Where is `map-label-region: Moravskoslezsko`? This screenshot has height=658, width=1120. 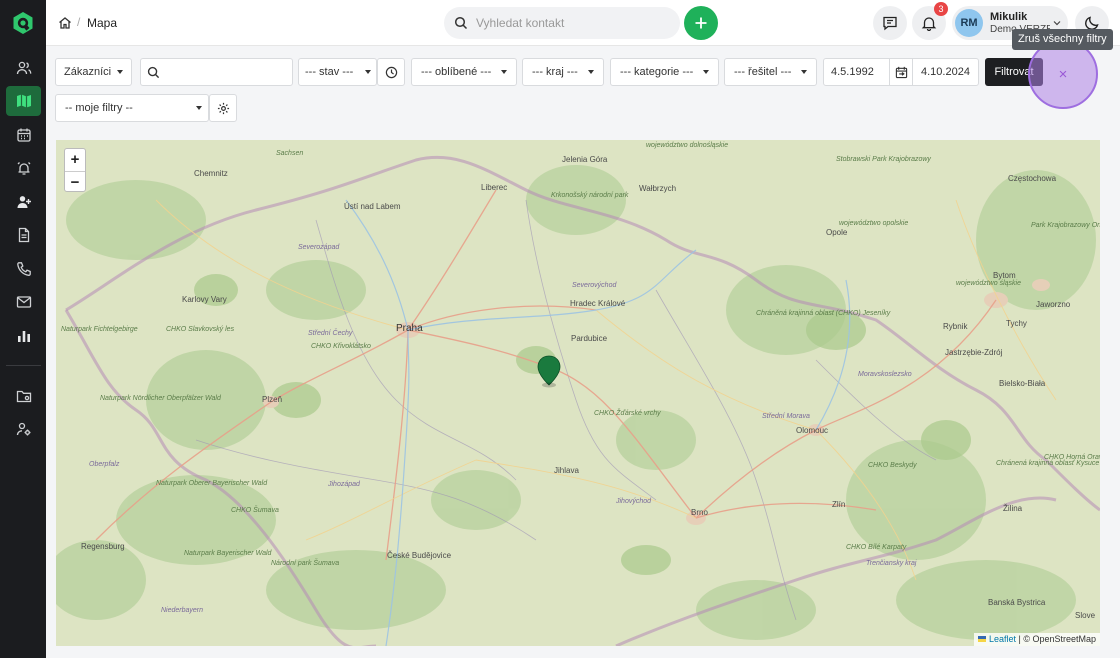
map-label-region: Moravskoslezsko is located at coordinates (885, 374).